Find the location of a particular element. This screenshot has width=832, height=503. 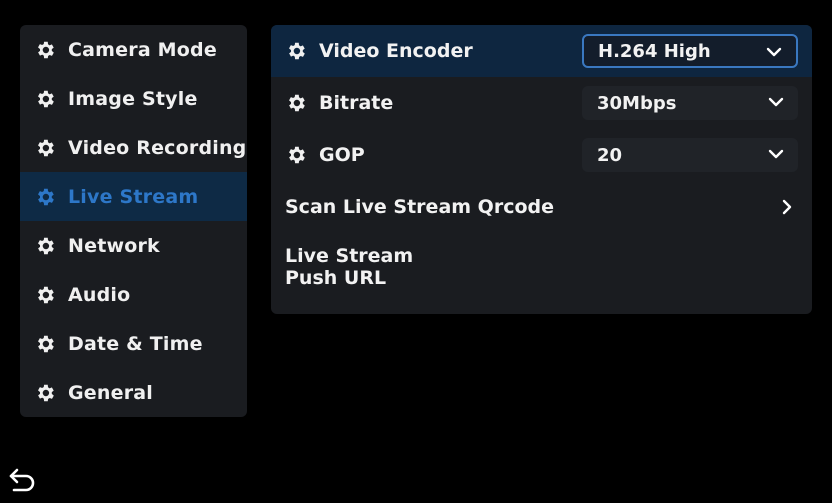

sidebar-item-audio: Audio is located at coordinates (133, 294).